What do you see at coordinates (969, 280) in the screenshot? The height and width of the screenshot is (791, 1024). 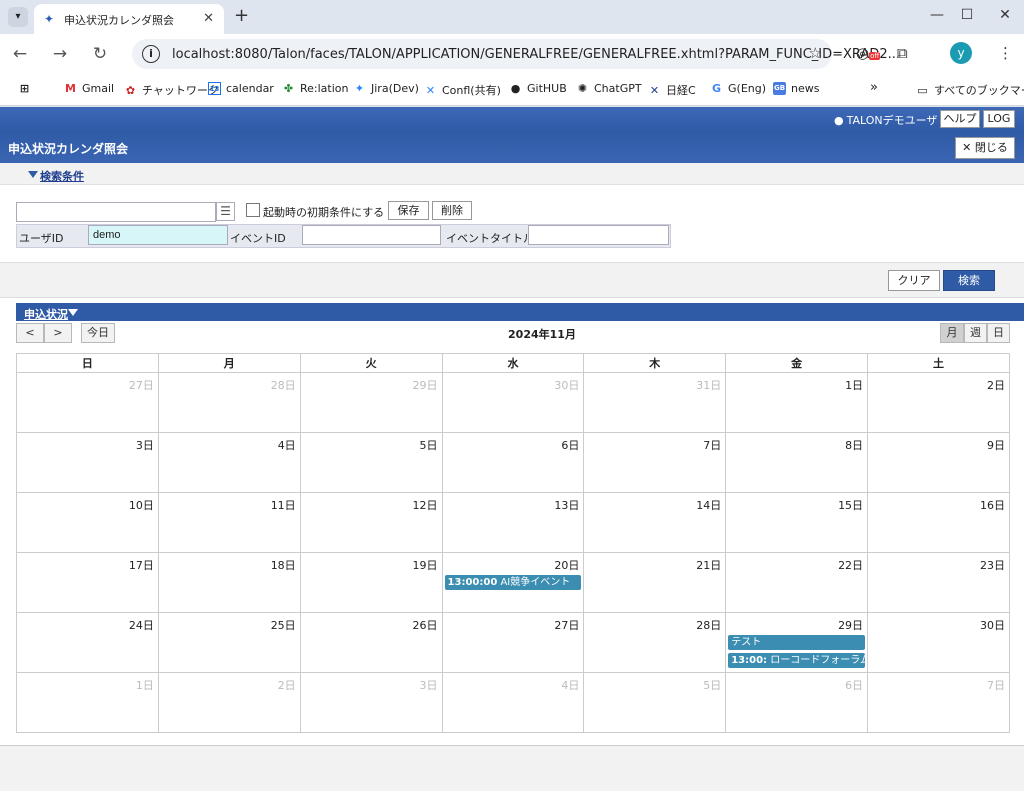 I see `search-button: 検索` at bounding box center [969, 280].